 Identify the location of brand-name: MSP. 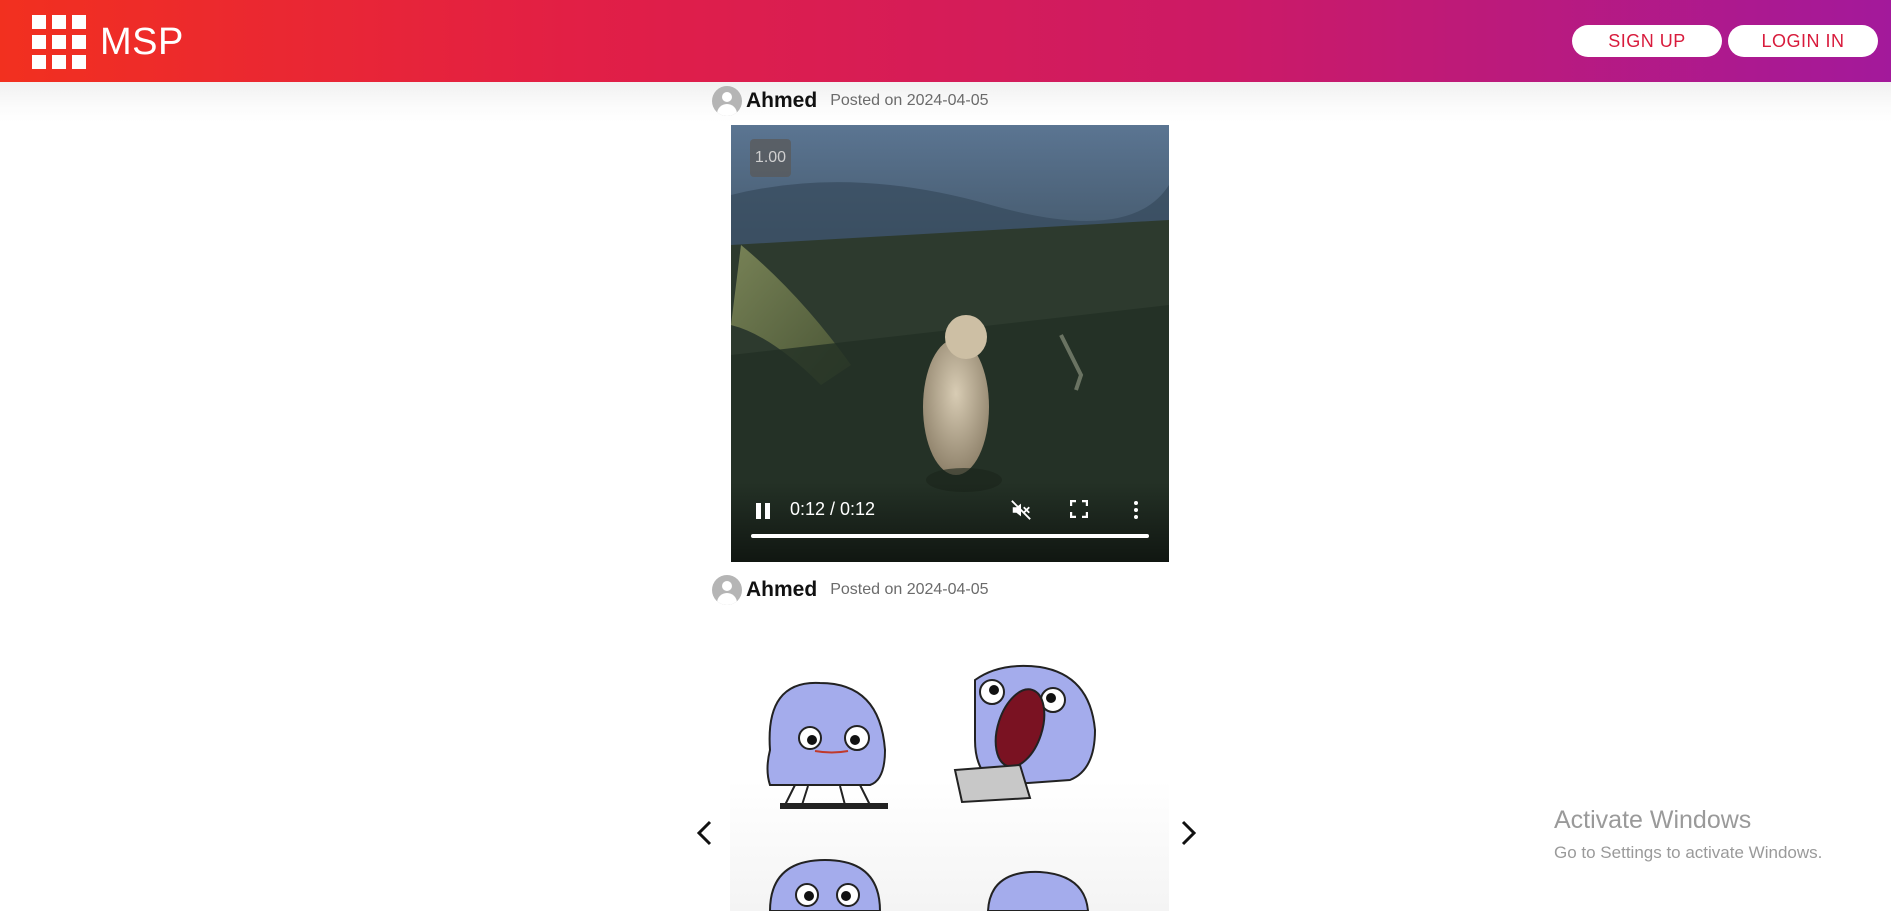
(142, 41).